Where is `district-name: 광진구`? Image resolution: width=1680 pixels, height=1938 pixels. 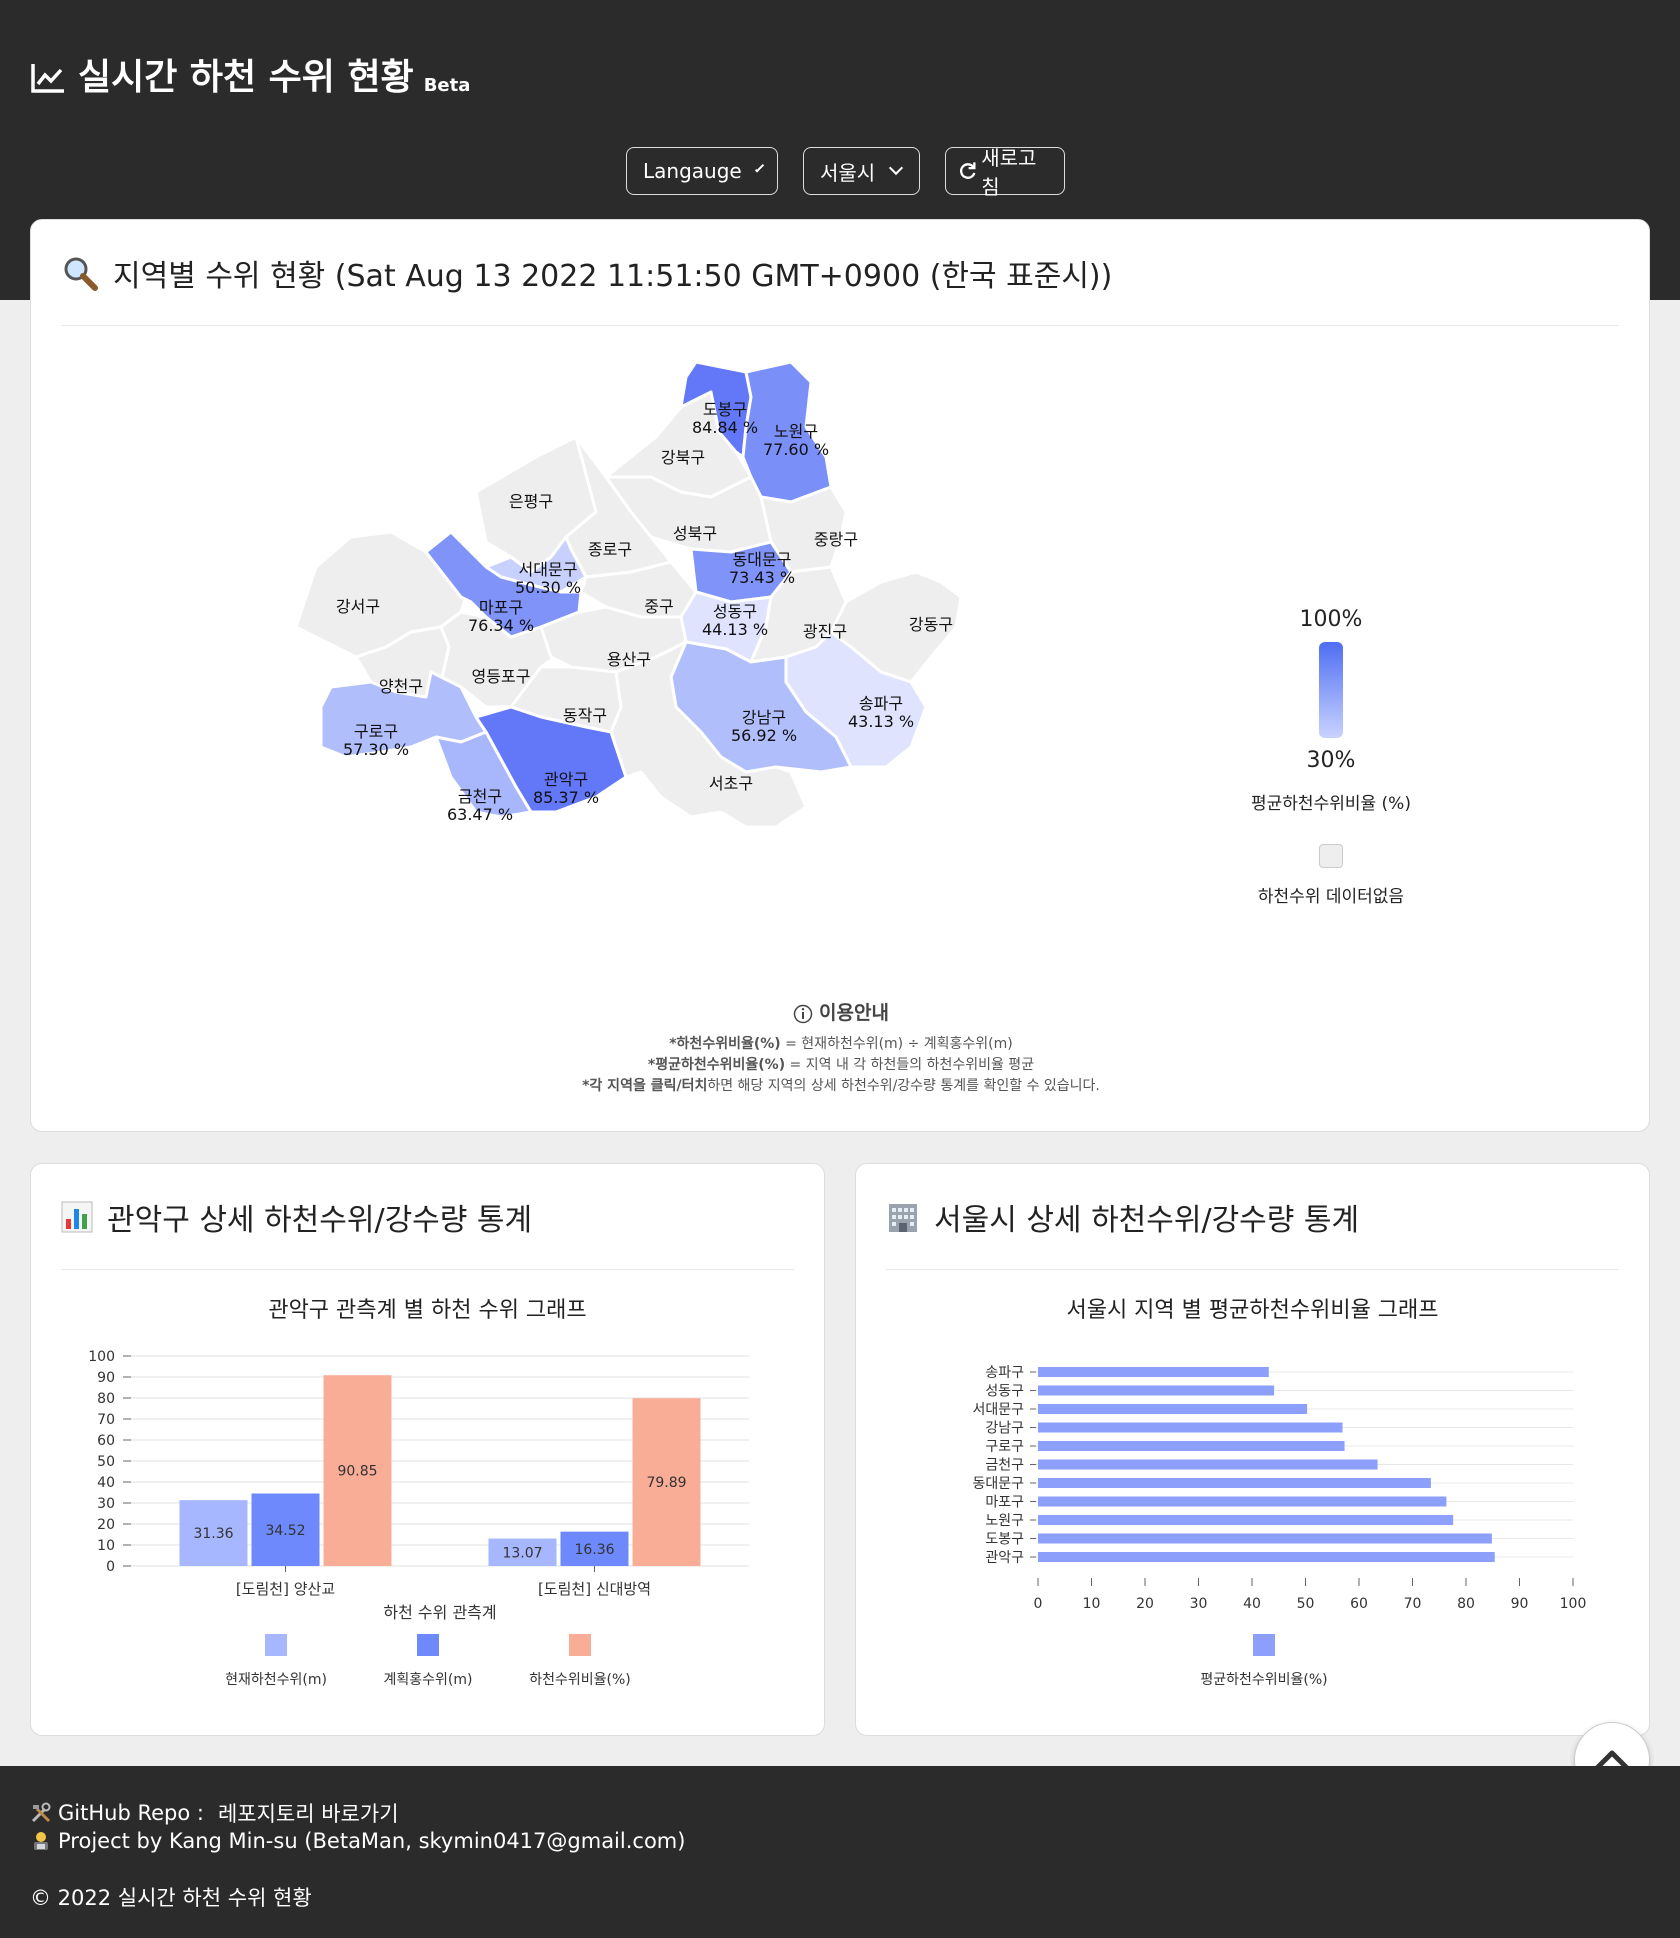
district-name: 광진구 is located at coordinates (825, 631).